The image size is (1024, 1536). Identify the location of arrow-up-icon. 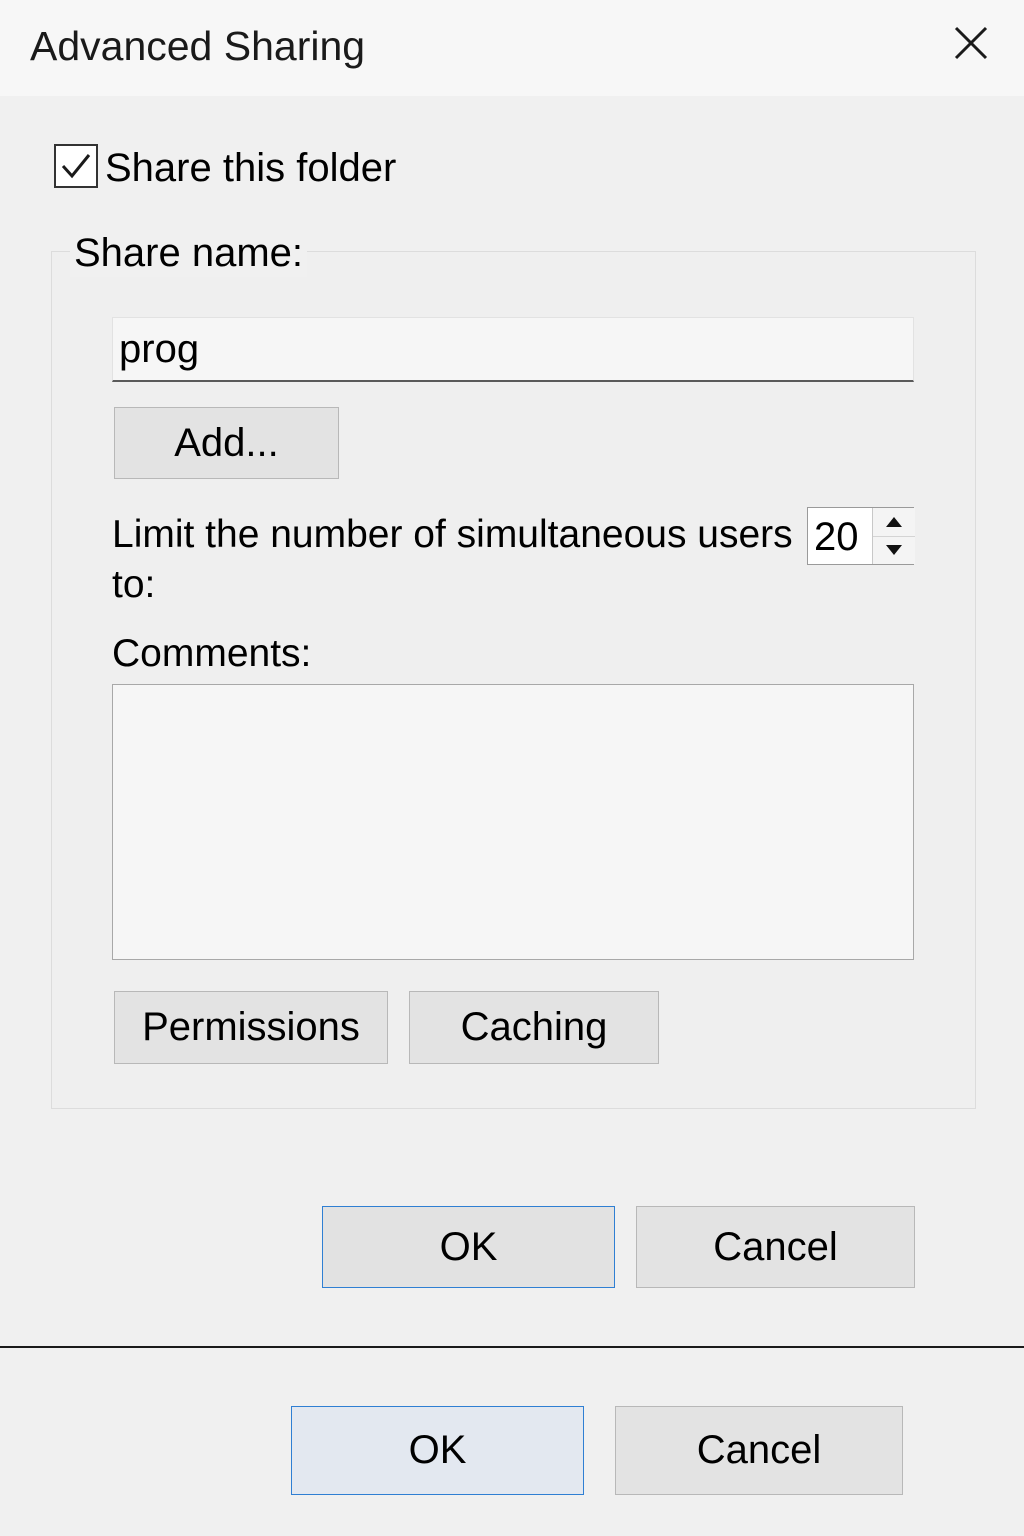
(894, 522).